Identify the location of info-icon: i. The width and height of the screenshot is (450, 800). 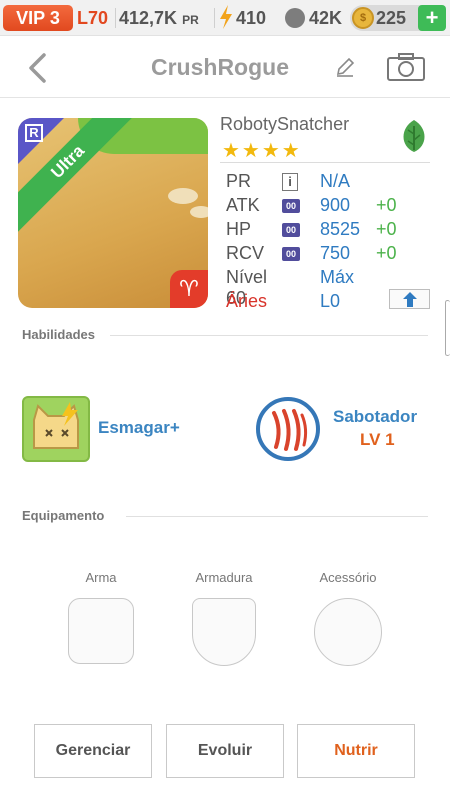
(290, 182).